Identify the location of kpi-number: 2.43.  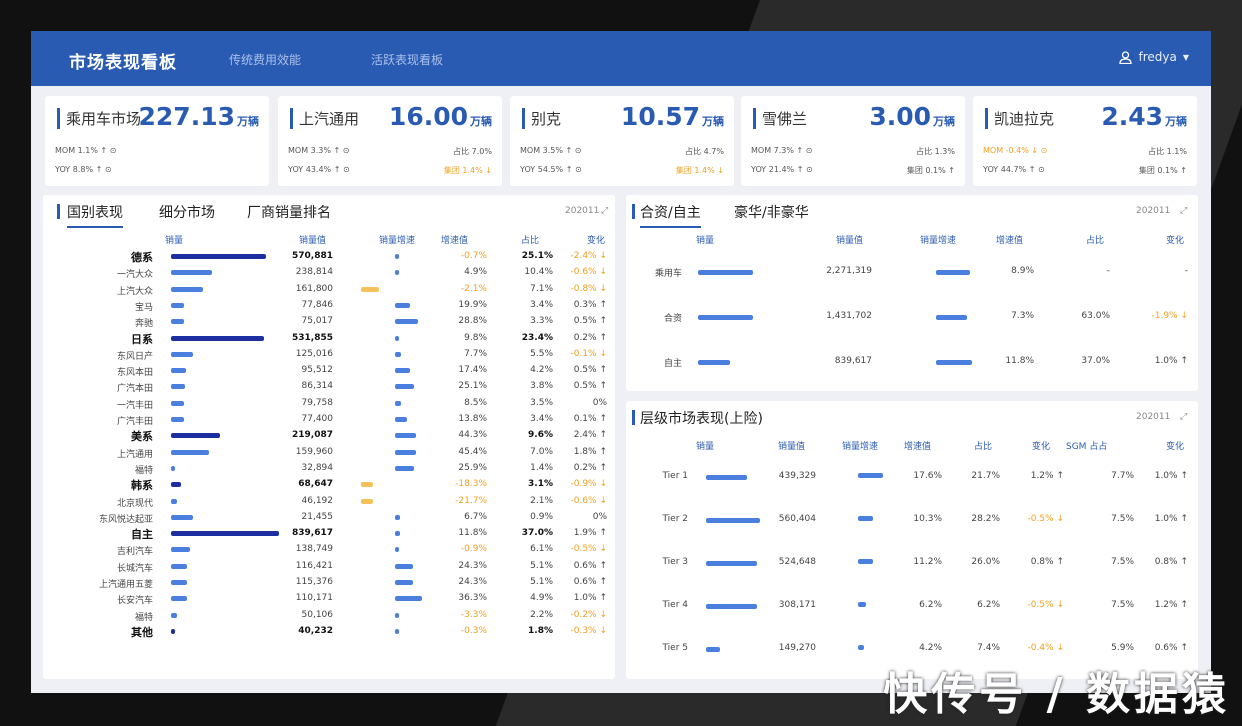
(1132, 116).